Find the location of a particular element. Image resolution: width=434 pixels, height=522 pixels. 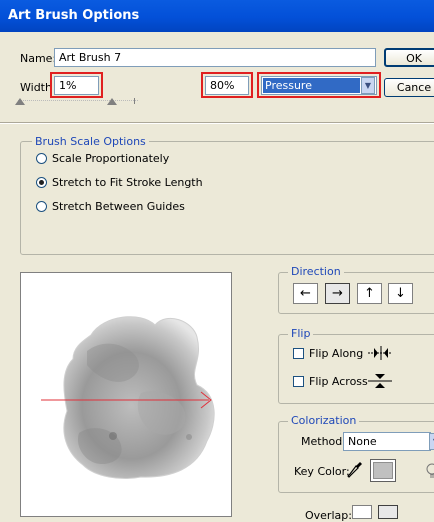

name-input: Art Brush 7 is located at coordinates (215, 57).